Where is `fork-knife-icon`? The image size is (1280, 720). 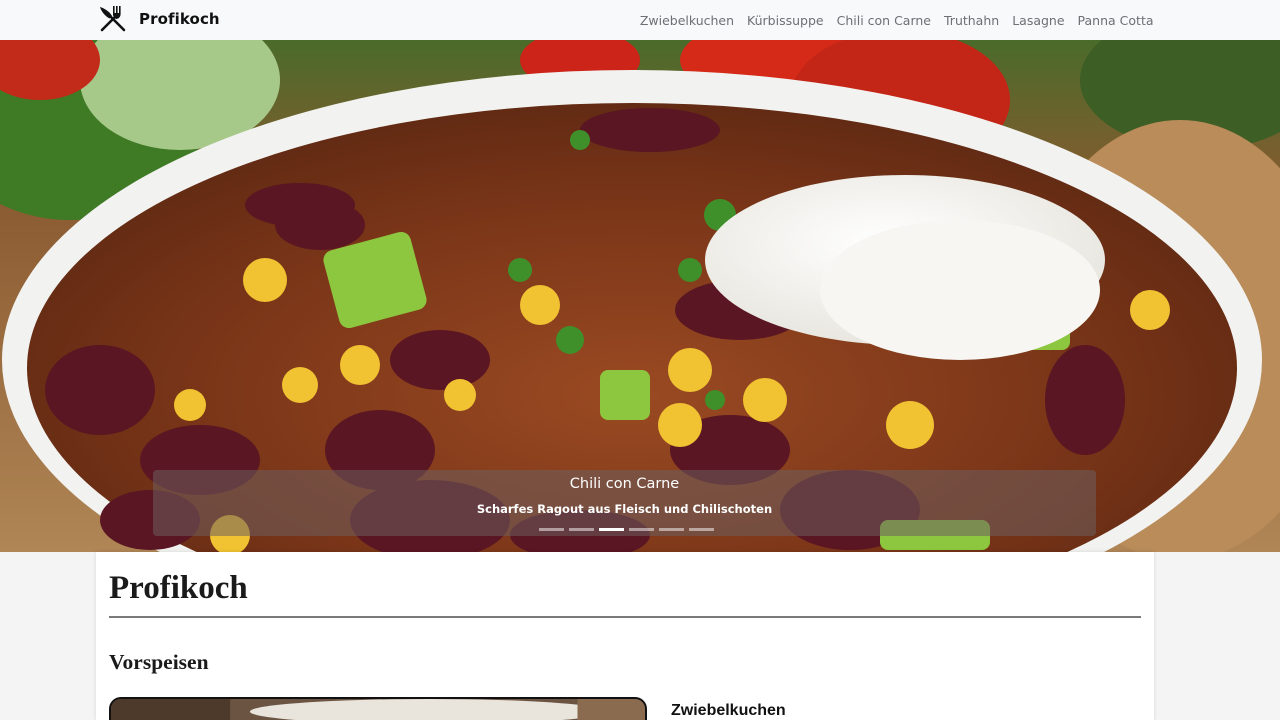
fork-knife-icon is located at coordinates (113, 19).